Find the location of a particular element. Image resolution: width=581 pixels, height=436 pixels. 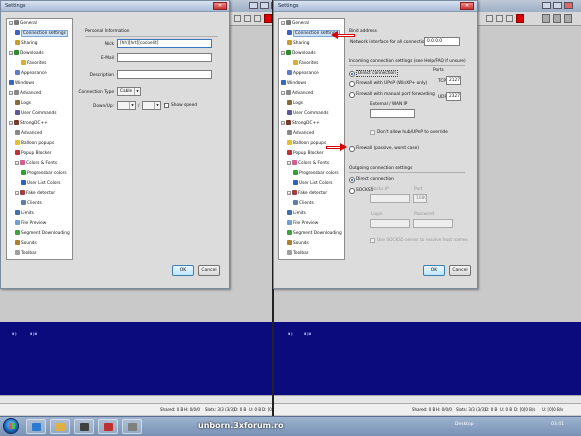

no-override-checkbox is located at coordinates (372, 132).